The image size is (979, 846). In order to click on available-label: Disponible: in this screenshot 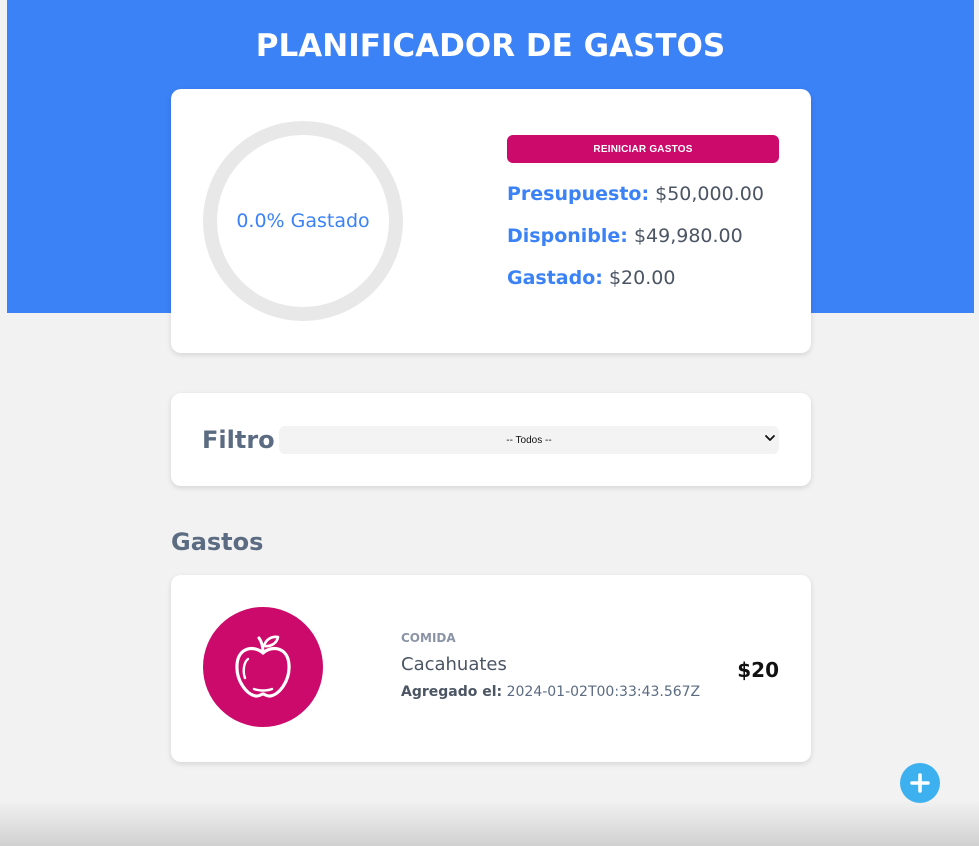, I will do `click(567, 236)`.